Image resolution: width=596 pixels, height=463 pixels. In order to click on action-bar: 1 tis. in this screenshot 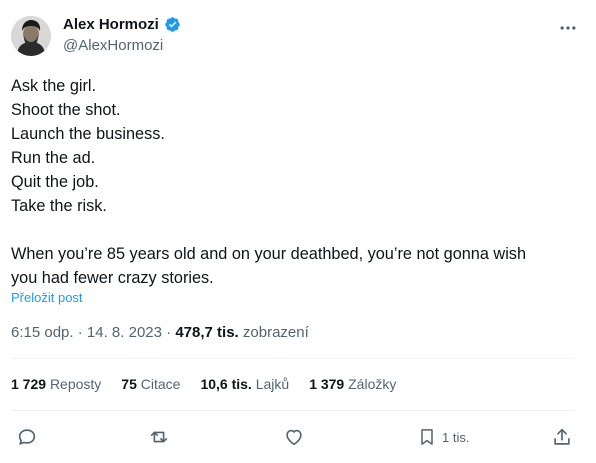, I will do `click(298, 437)`.